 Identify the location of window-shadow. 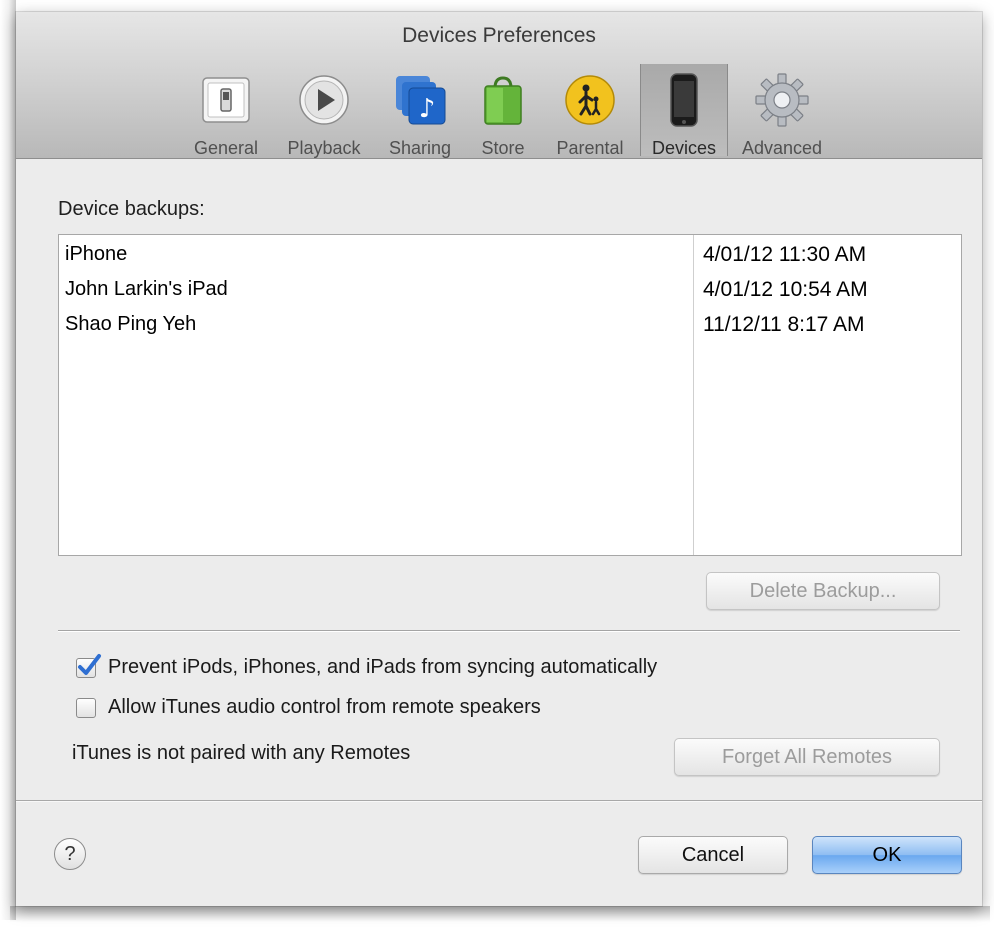
(500, 914).